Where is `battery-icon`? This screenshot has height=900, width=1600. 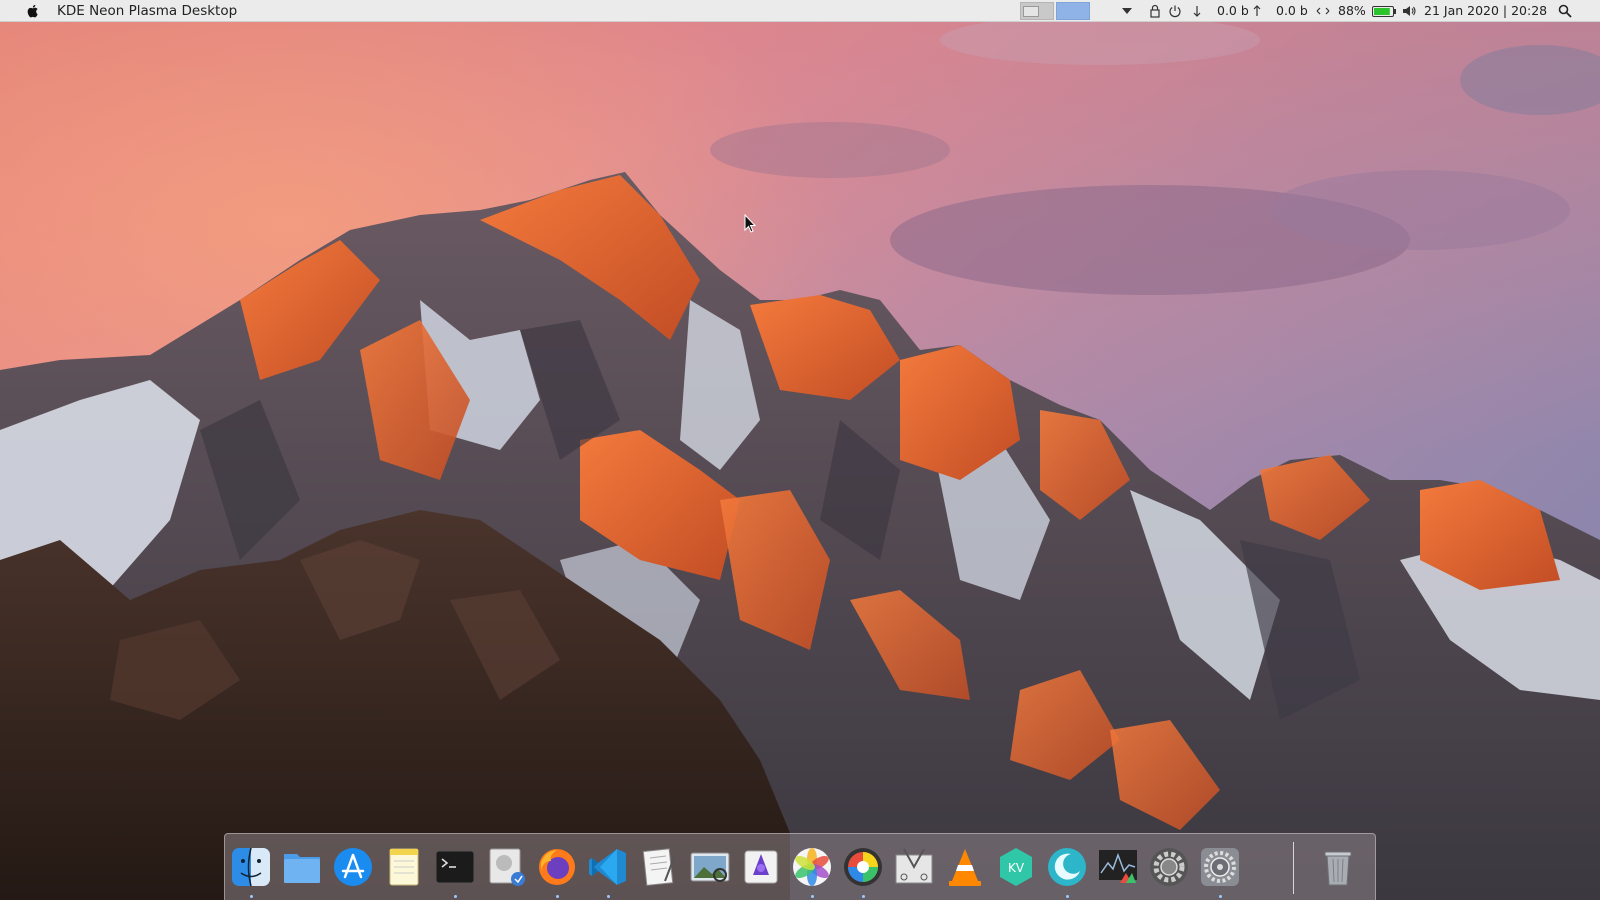 battery-icon is located at coordinates (1384, 11).